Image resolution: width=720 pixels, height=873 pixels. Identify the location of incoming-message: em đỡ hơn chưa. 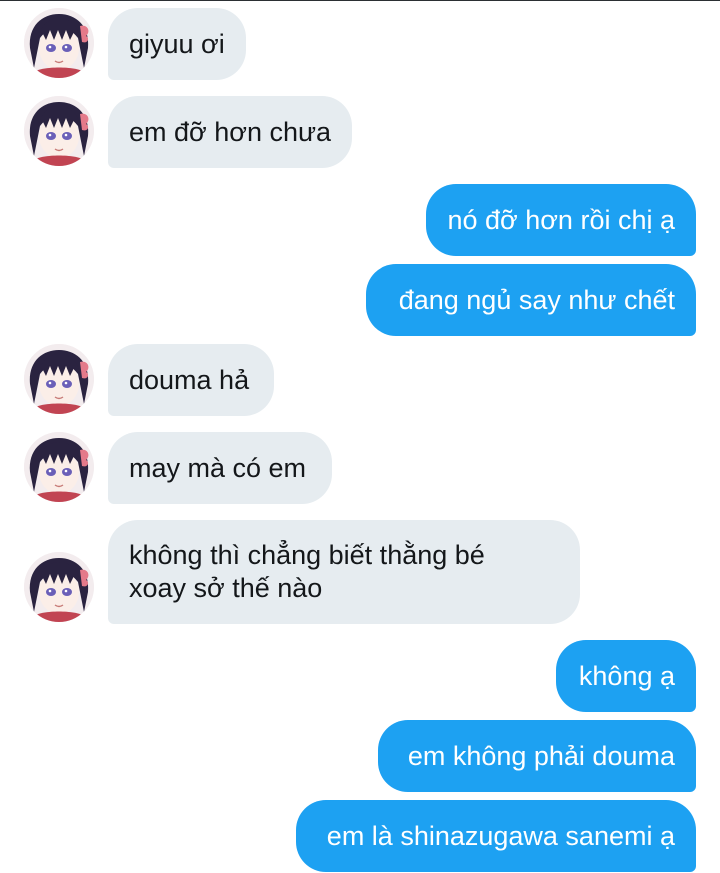
(230, 132).